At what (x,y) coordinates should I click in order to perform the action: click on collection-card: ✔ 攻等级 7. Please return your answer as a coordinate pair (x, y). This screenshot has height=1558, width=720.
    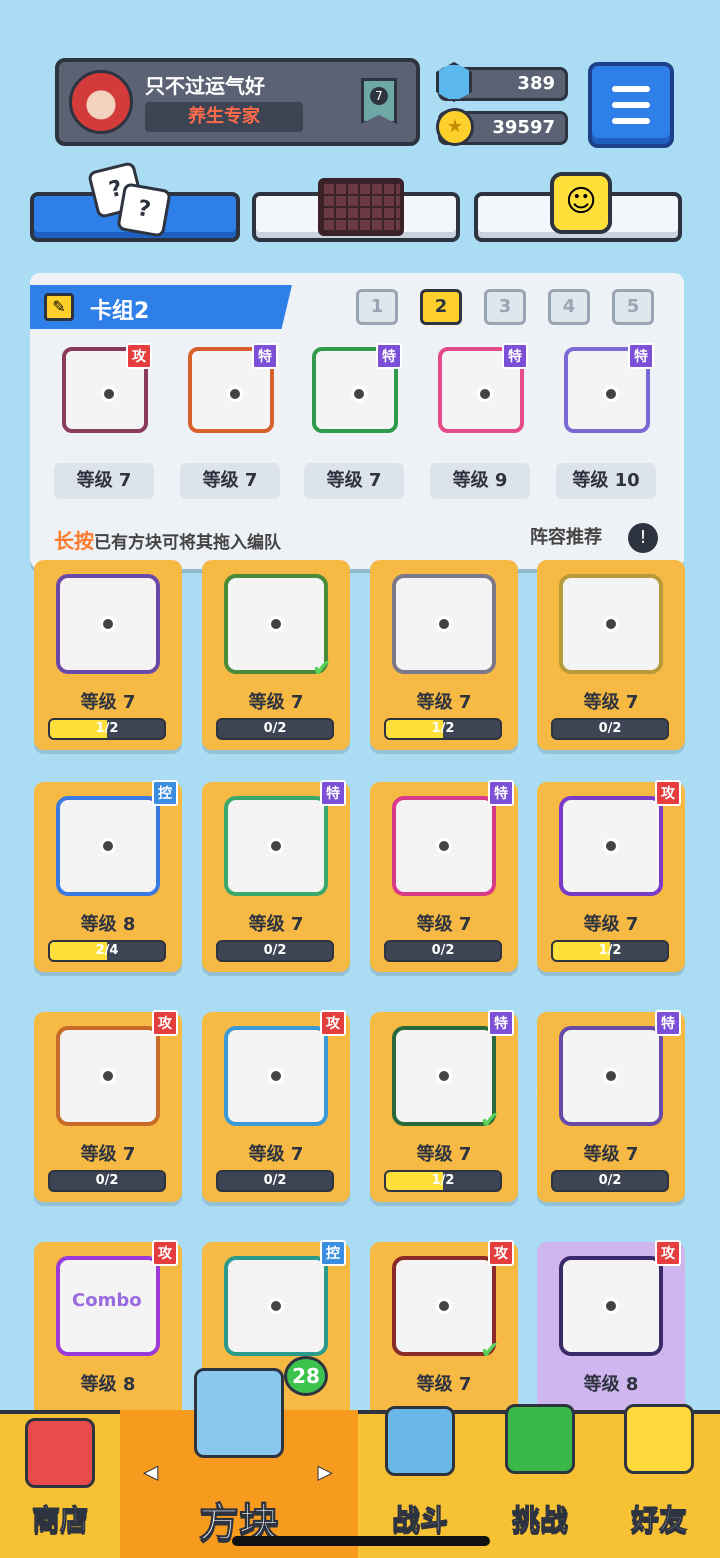
    Looking at the image, I should click on (444, 1336).